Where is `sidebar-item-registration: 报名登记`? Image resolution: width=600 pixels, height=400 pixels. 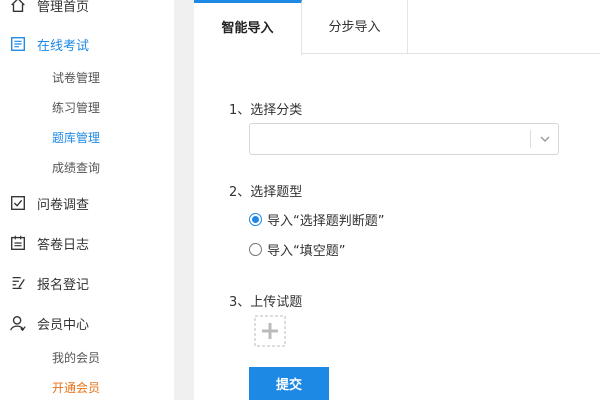
sidebar-item-registration: 报名登记 is located at coordinates (87, 283).